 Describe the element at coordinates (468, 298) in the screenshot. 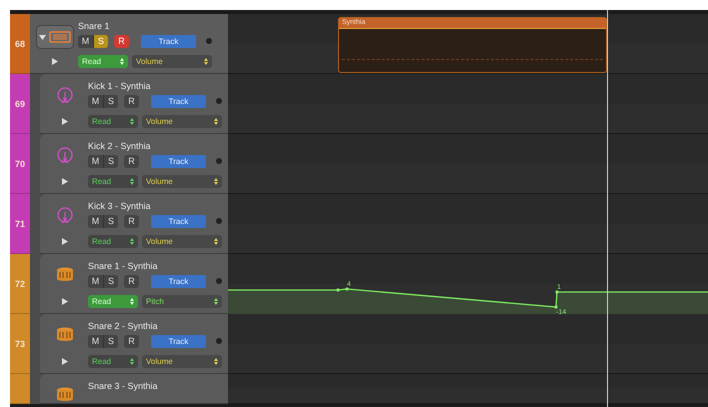

I see `automation-curve` at that location.